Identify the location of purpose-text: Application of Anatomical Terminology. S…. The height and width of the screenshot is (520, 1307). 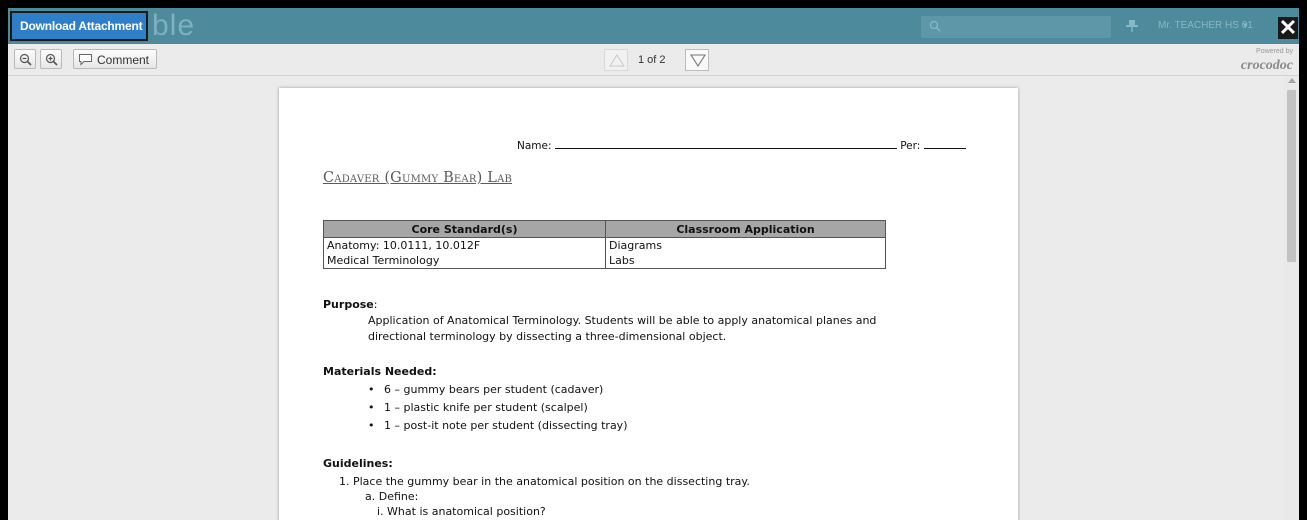
(622, 328).